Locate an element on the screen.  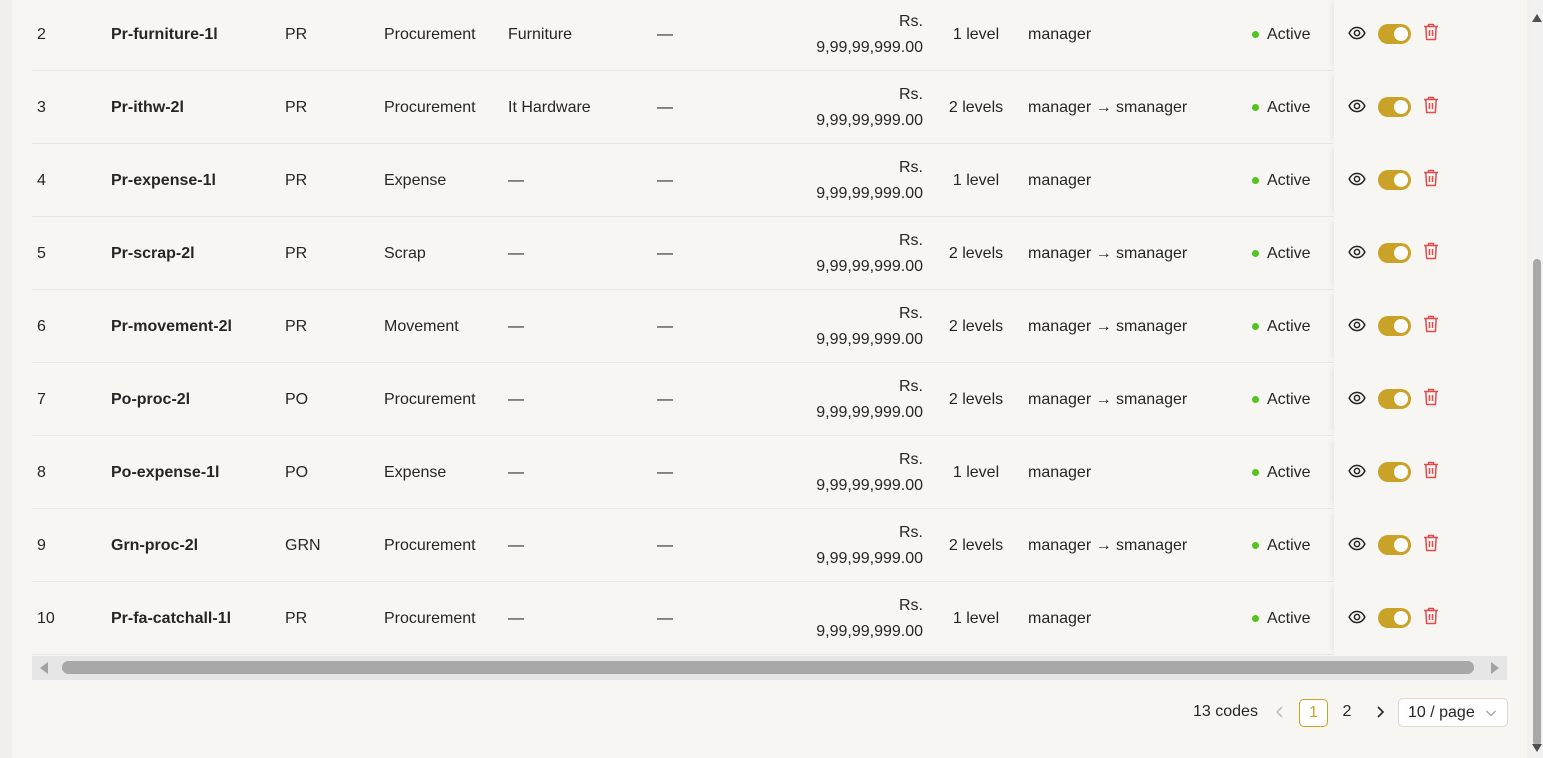
next-page-button is located at coordinates (1380, 712).